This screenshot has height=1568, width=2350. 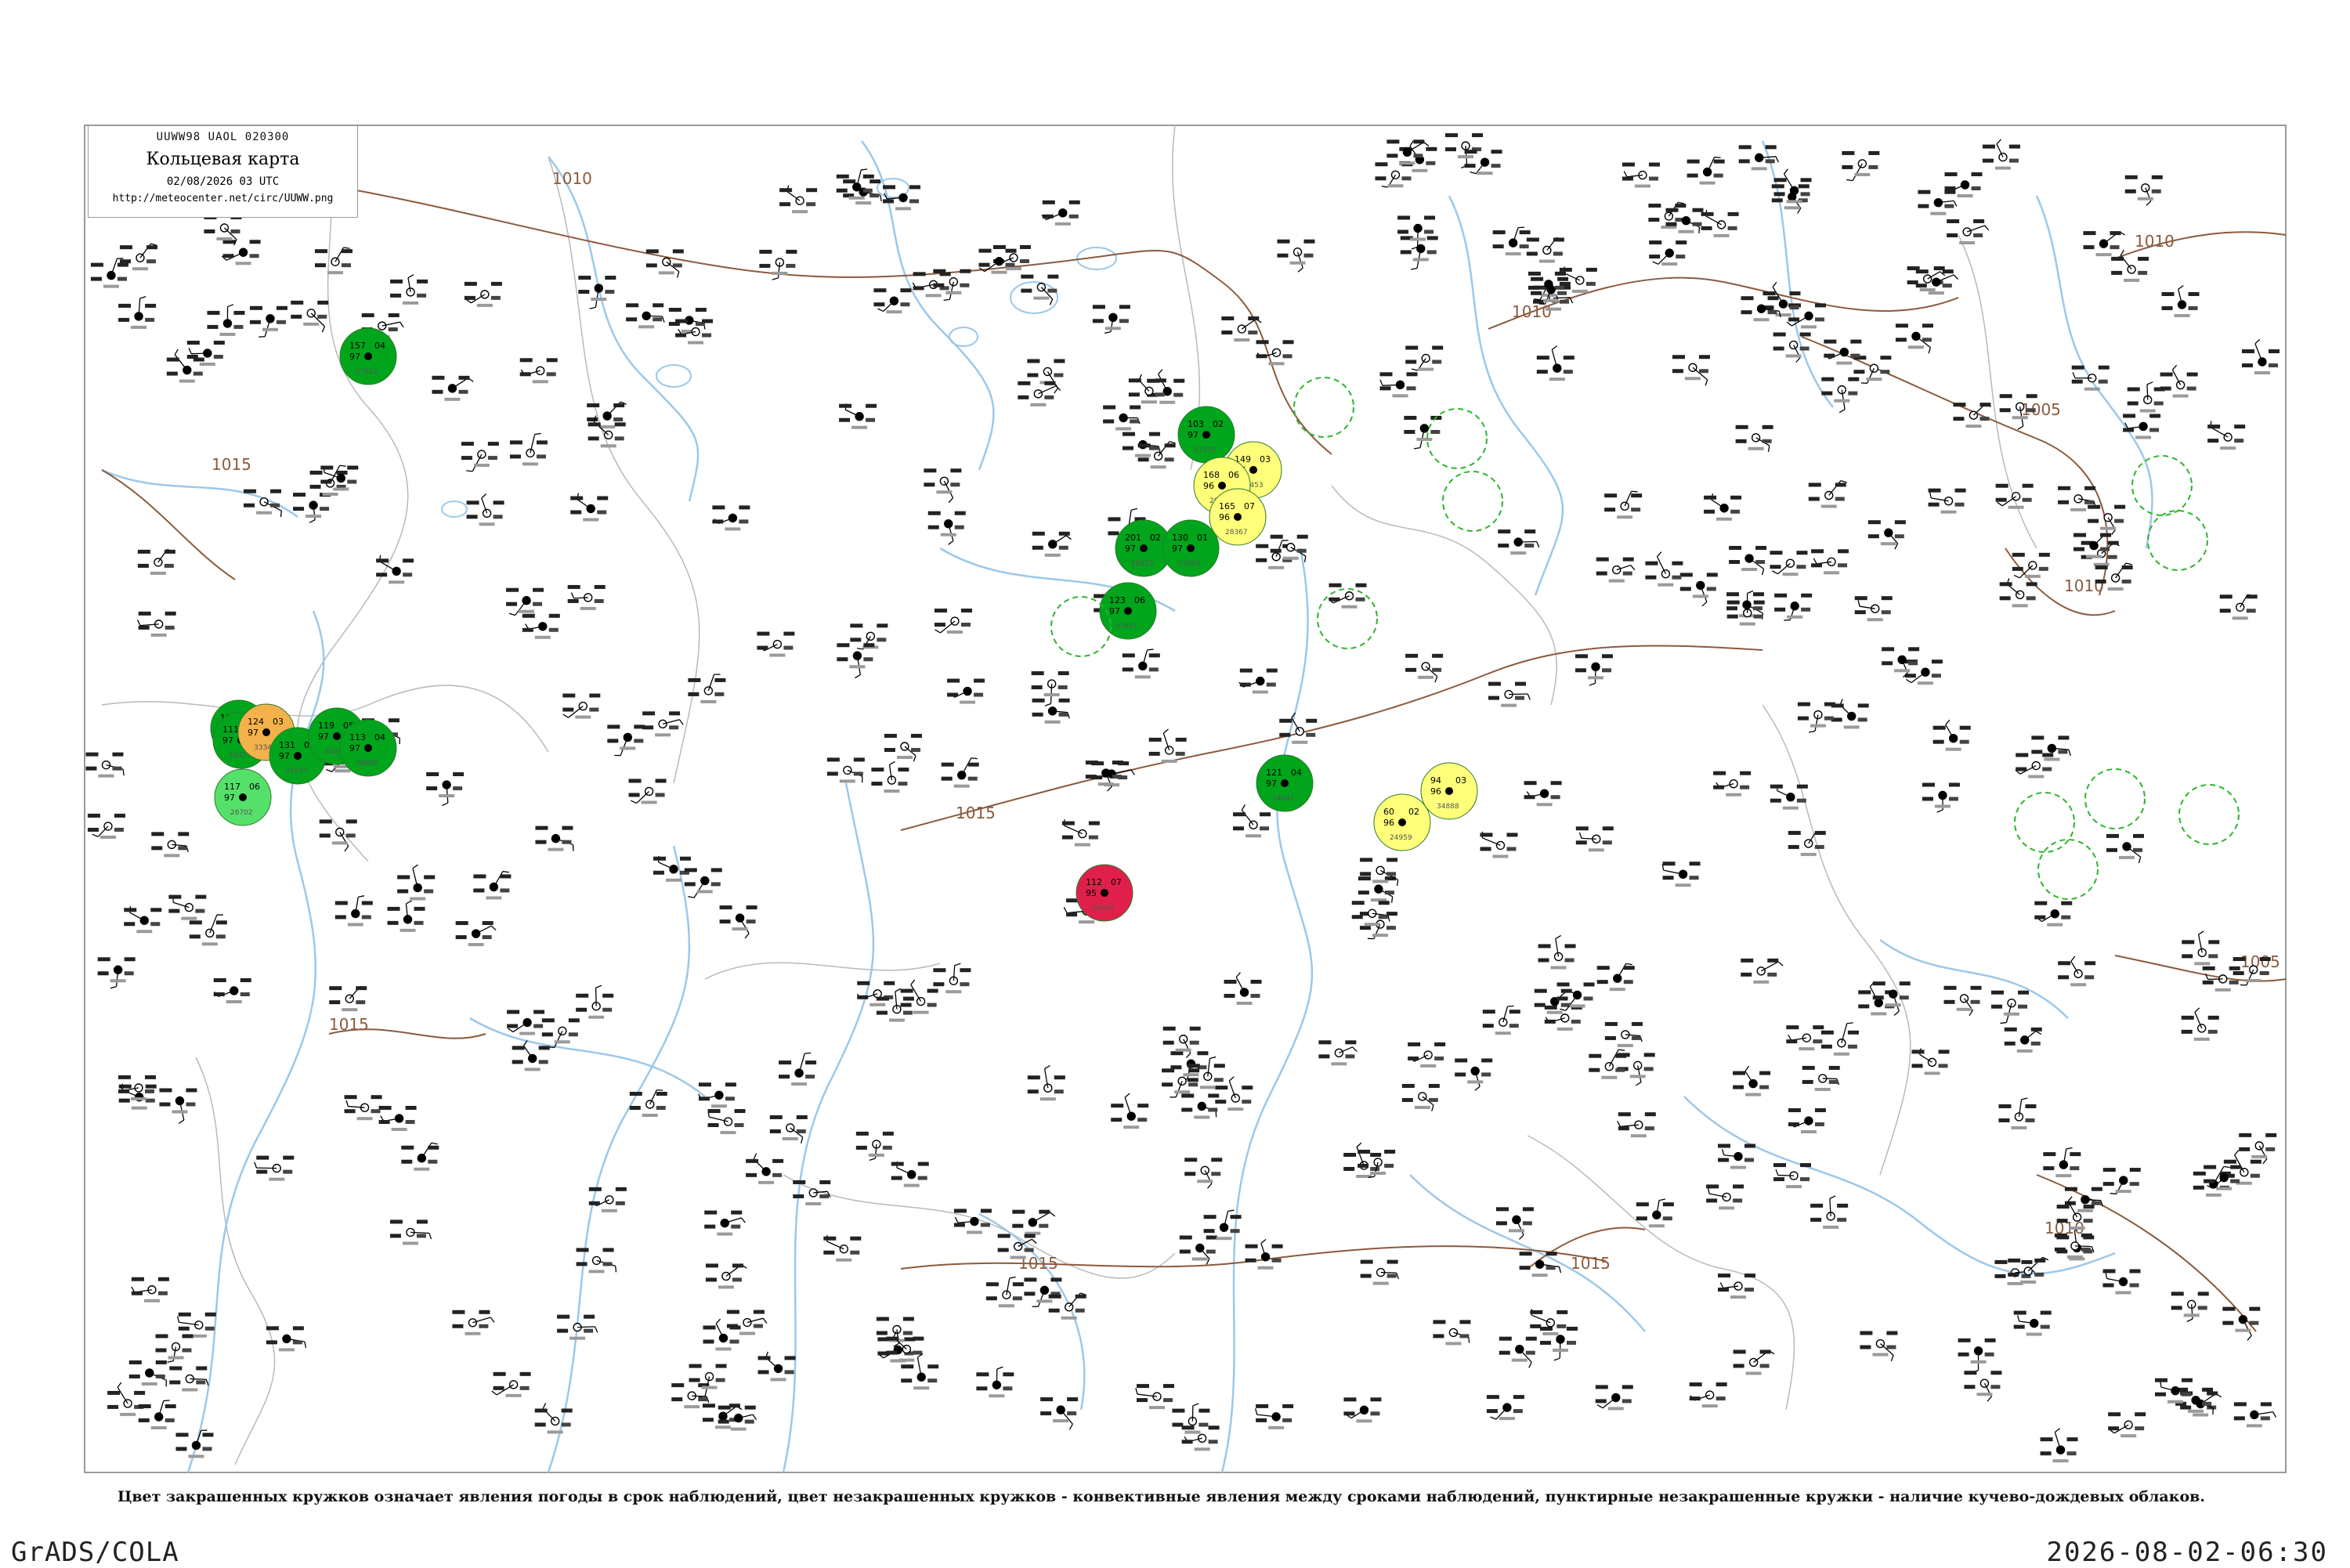 What do you see at coordinates (357, 346) in the screenshot?
I see `station-pressure: 157` at bounding box center [357, 346].